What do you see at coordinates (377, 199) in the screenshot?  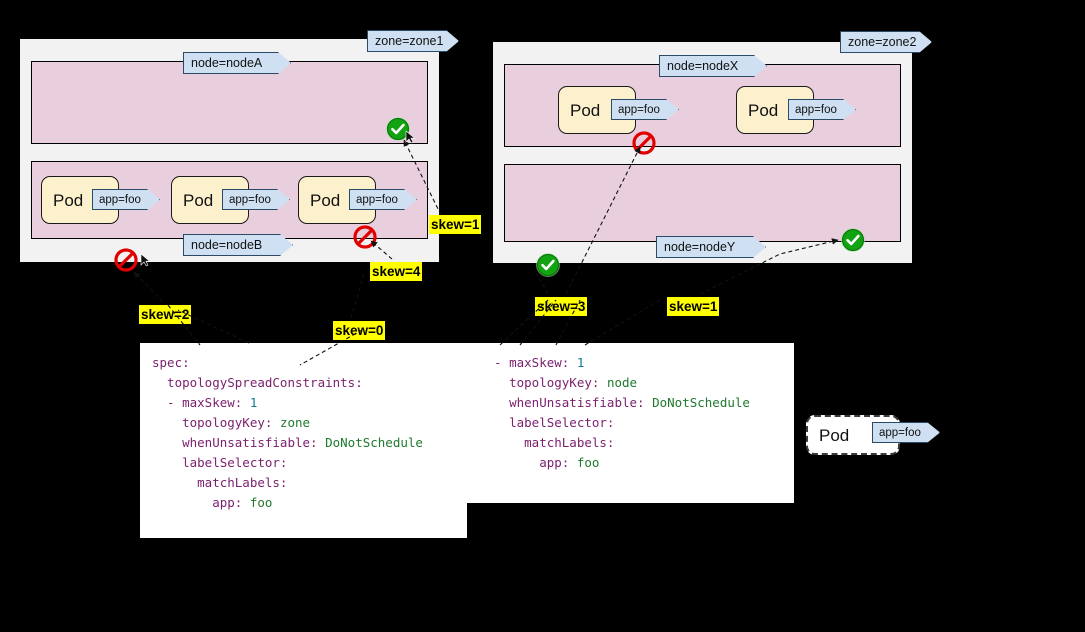 I see `pod-nodeB-3-tag-text: app=foo` at bounding box center [377, 199].